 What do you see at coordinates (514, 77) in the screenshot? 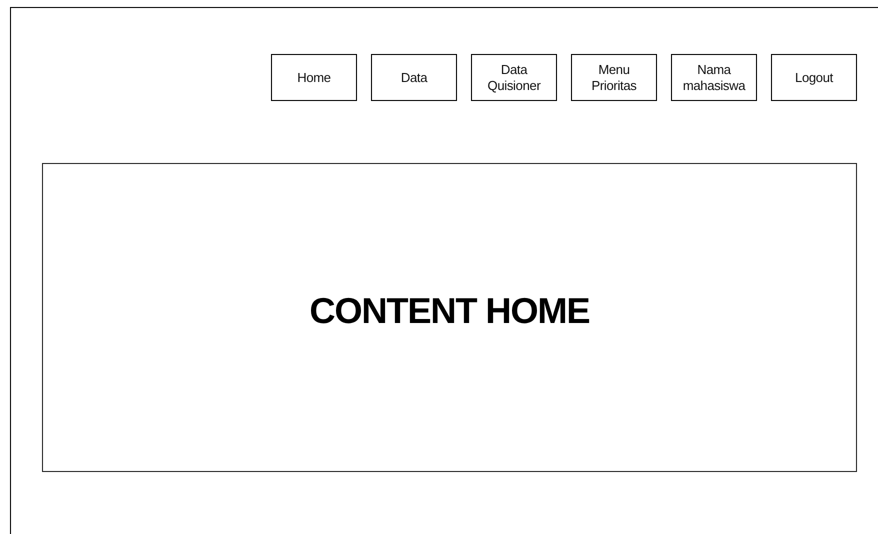
I see `nav-button: Data Quisioner` at bounding box center [514, 77].